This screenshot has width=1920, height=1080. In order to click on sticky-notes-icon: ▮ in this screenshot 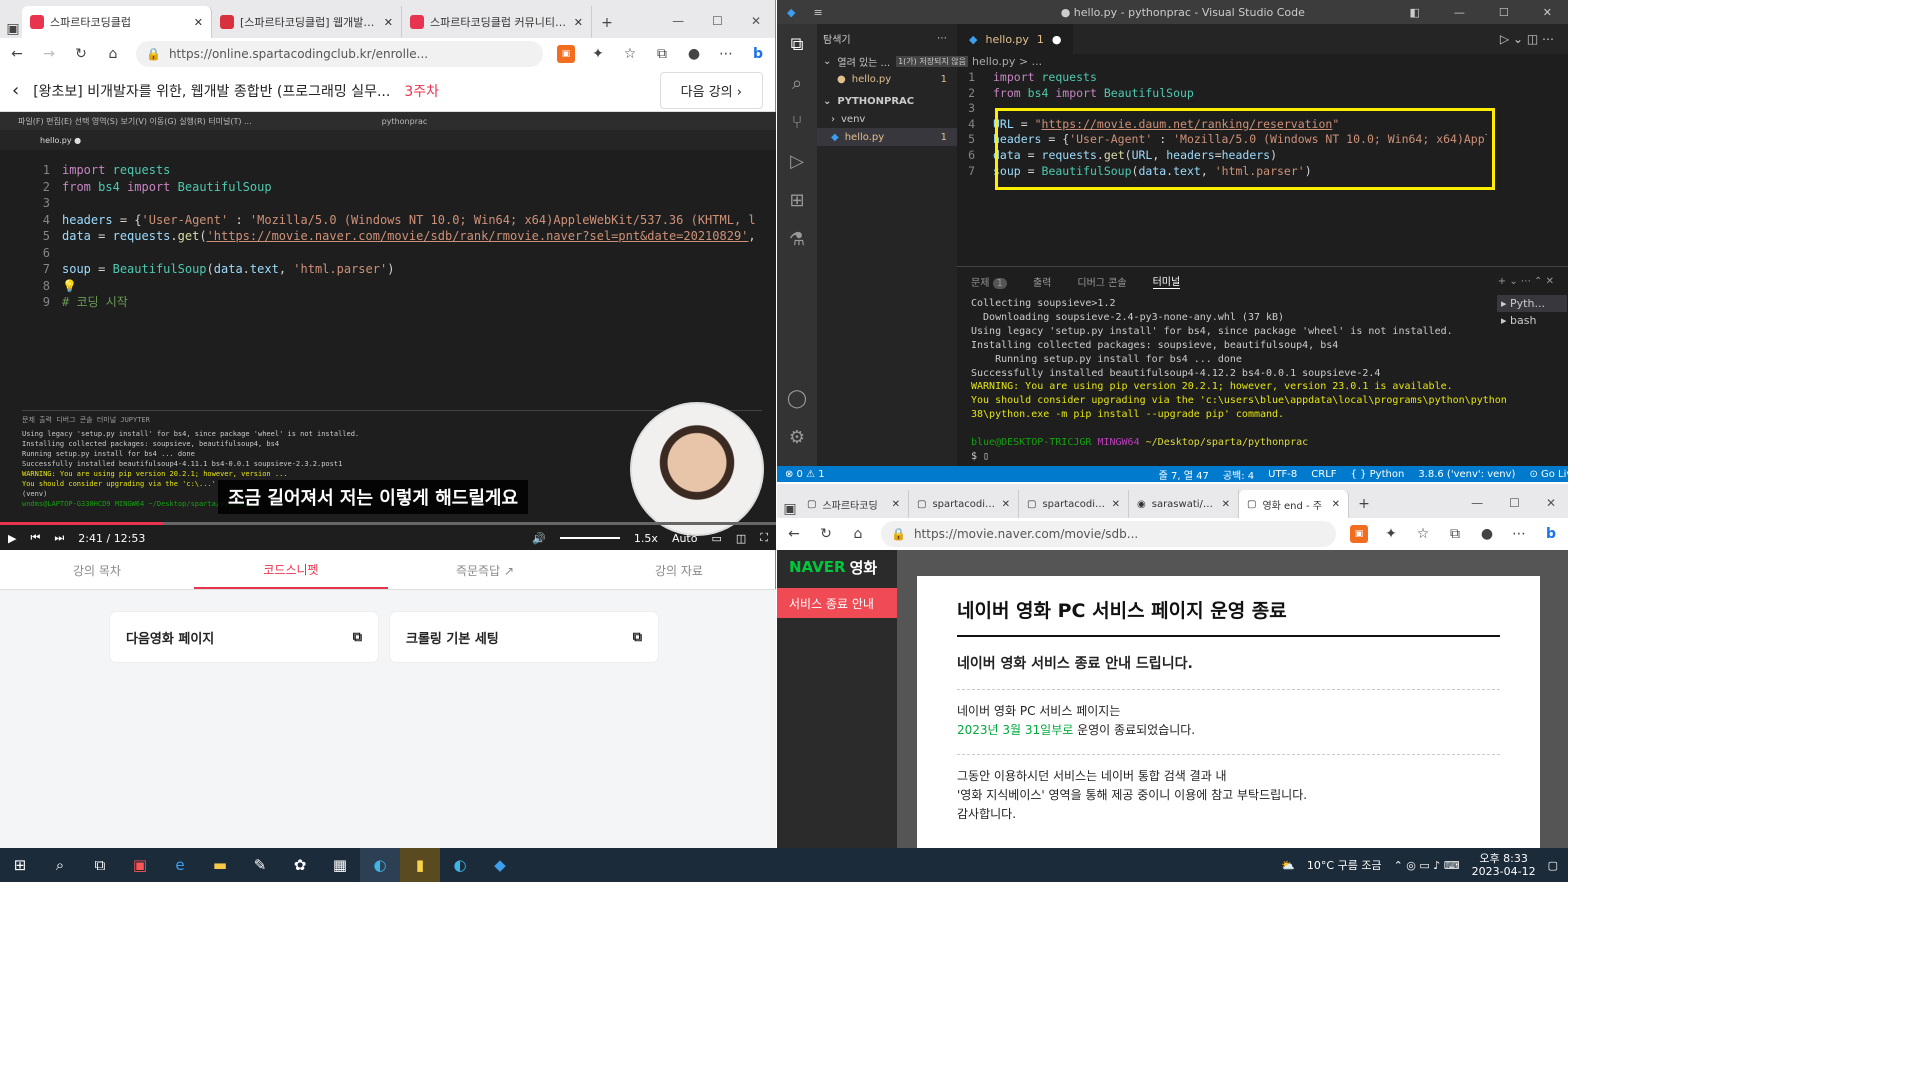, I will do `click(420, 865)`.